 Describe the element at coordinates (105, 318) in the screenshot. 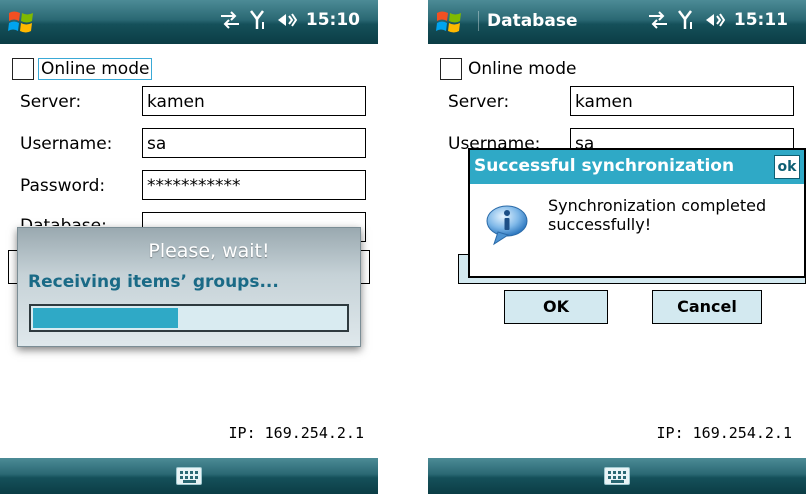

I see `progress-fill` at that location.